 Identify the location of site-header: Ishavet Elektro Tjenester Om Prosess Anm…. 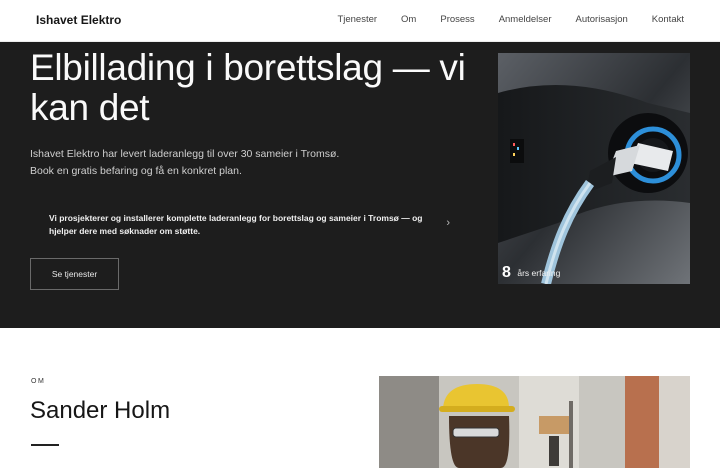
(360, 21).